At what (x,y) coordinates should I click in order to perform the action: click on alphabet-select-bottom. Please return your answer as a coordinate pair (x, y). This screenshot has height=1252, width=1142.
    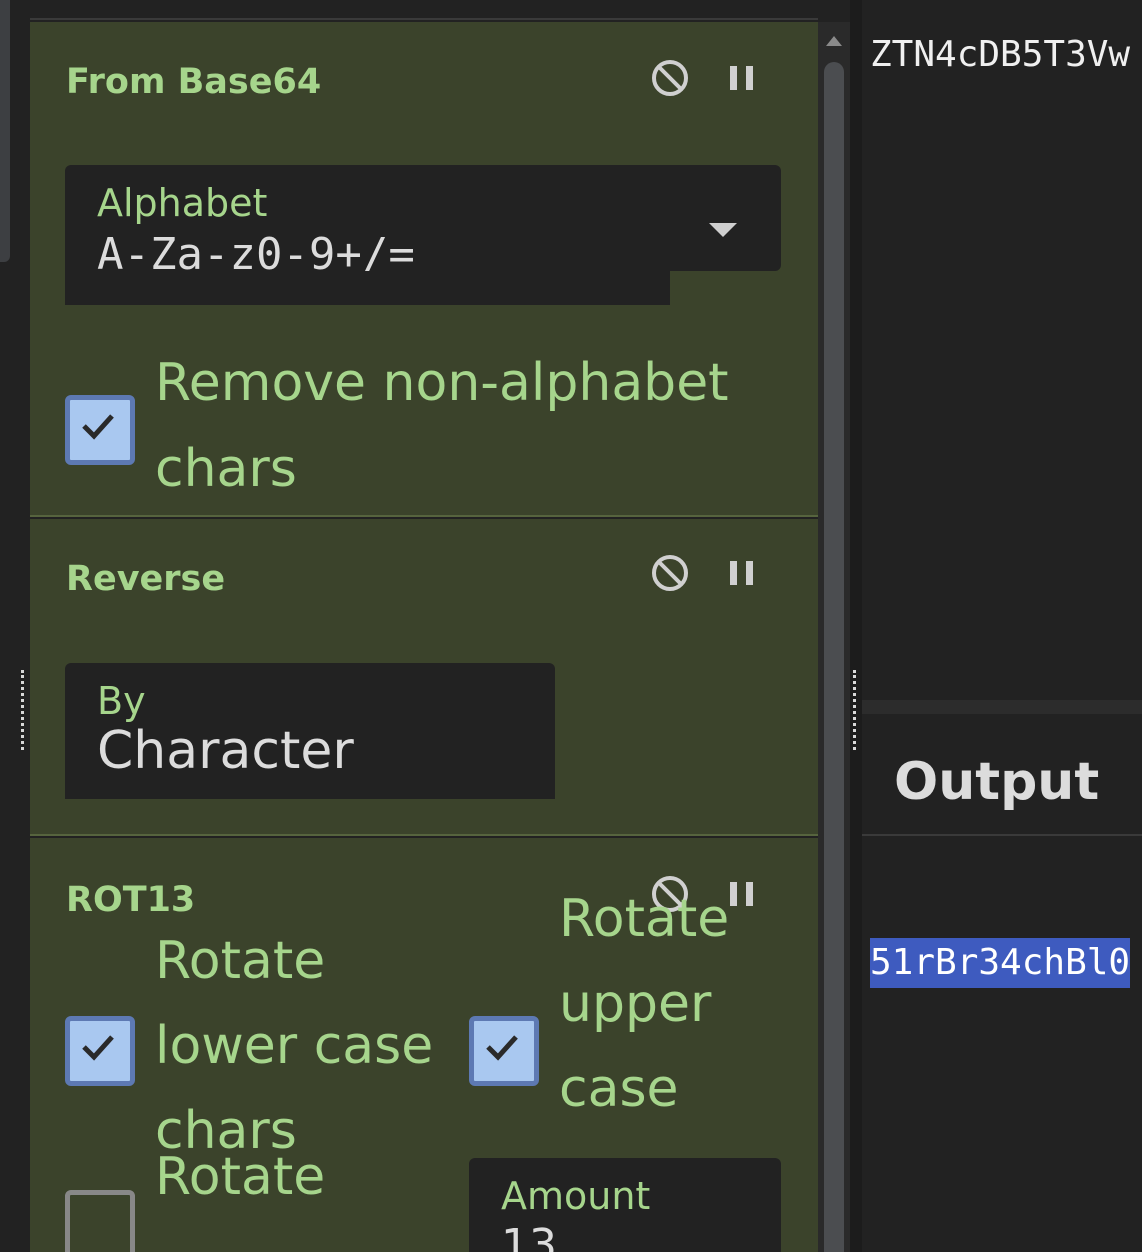
    Looking at the image, I should click on (367, 288).